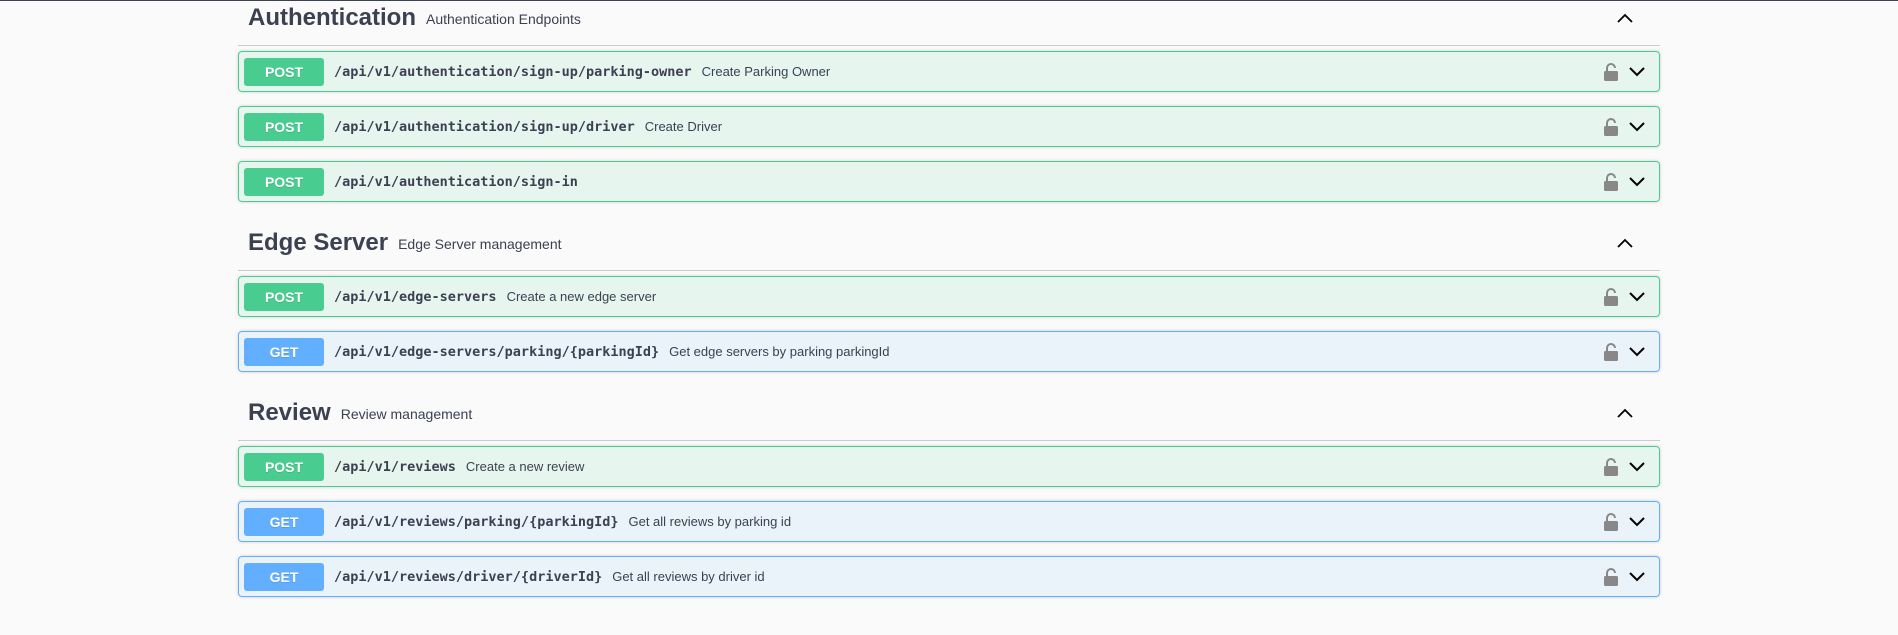 This screenshot has height=635, width=1898. What do you see at coordinates (949, 466) in the screenshot?
I see `operation-row: POST /api/v1/reviews Create a new review` at bounding box center [949, 466].